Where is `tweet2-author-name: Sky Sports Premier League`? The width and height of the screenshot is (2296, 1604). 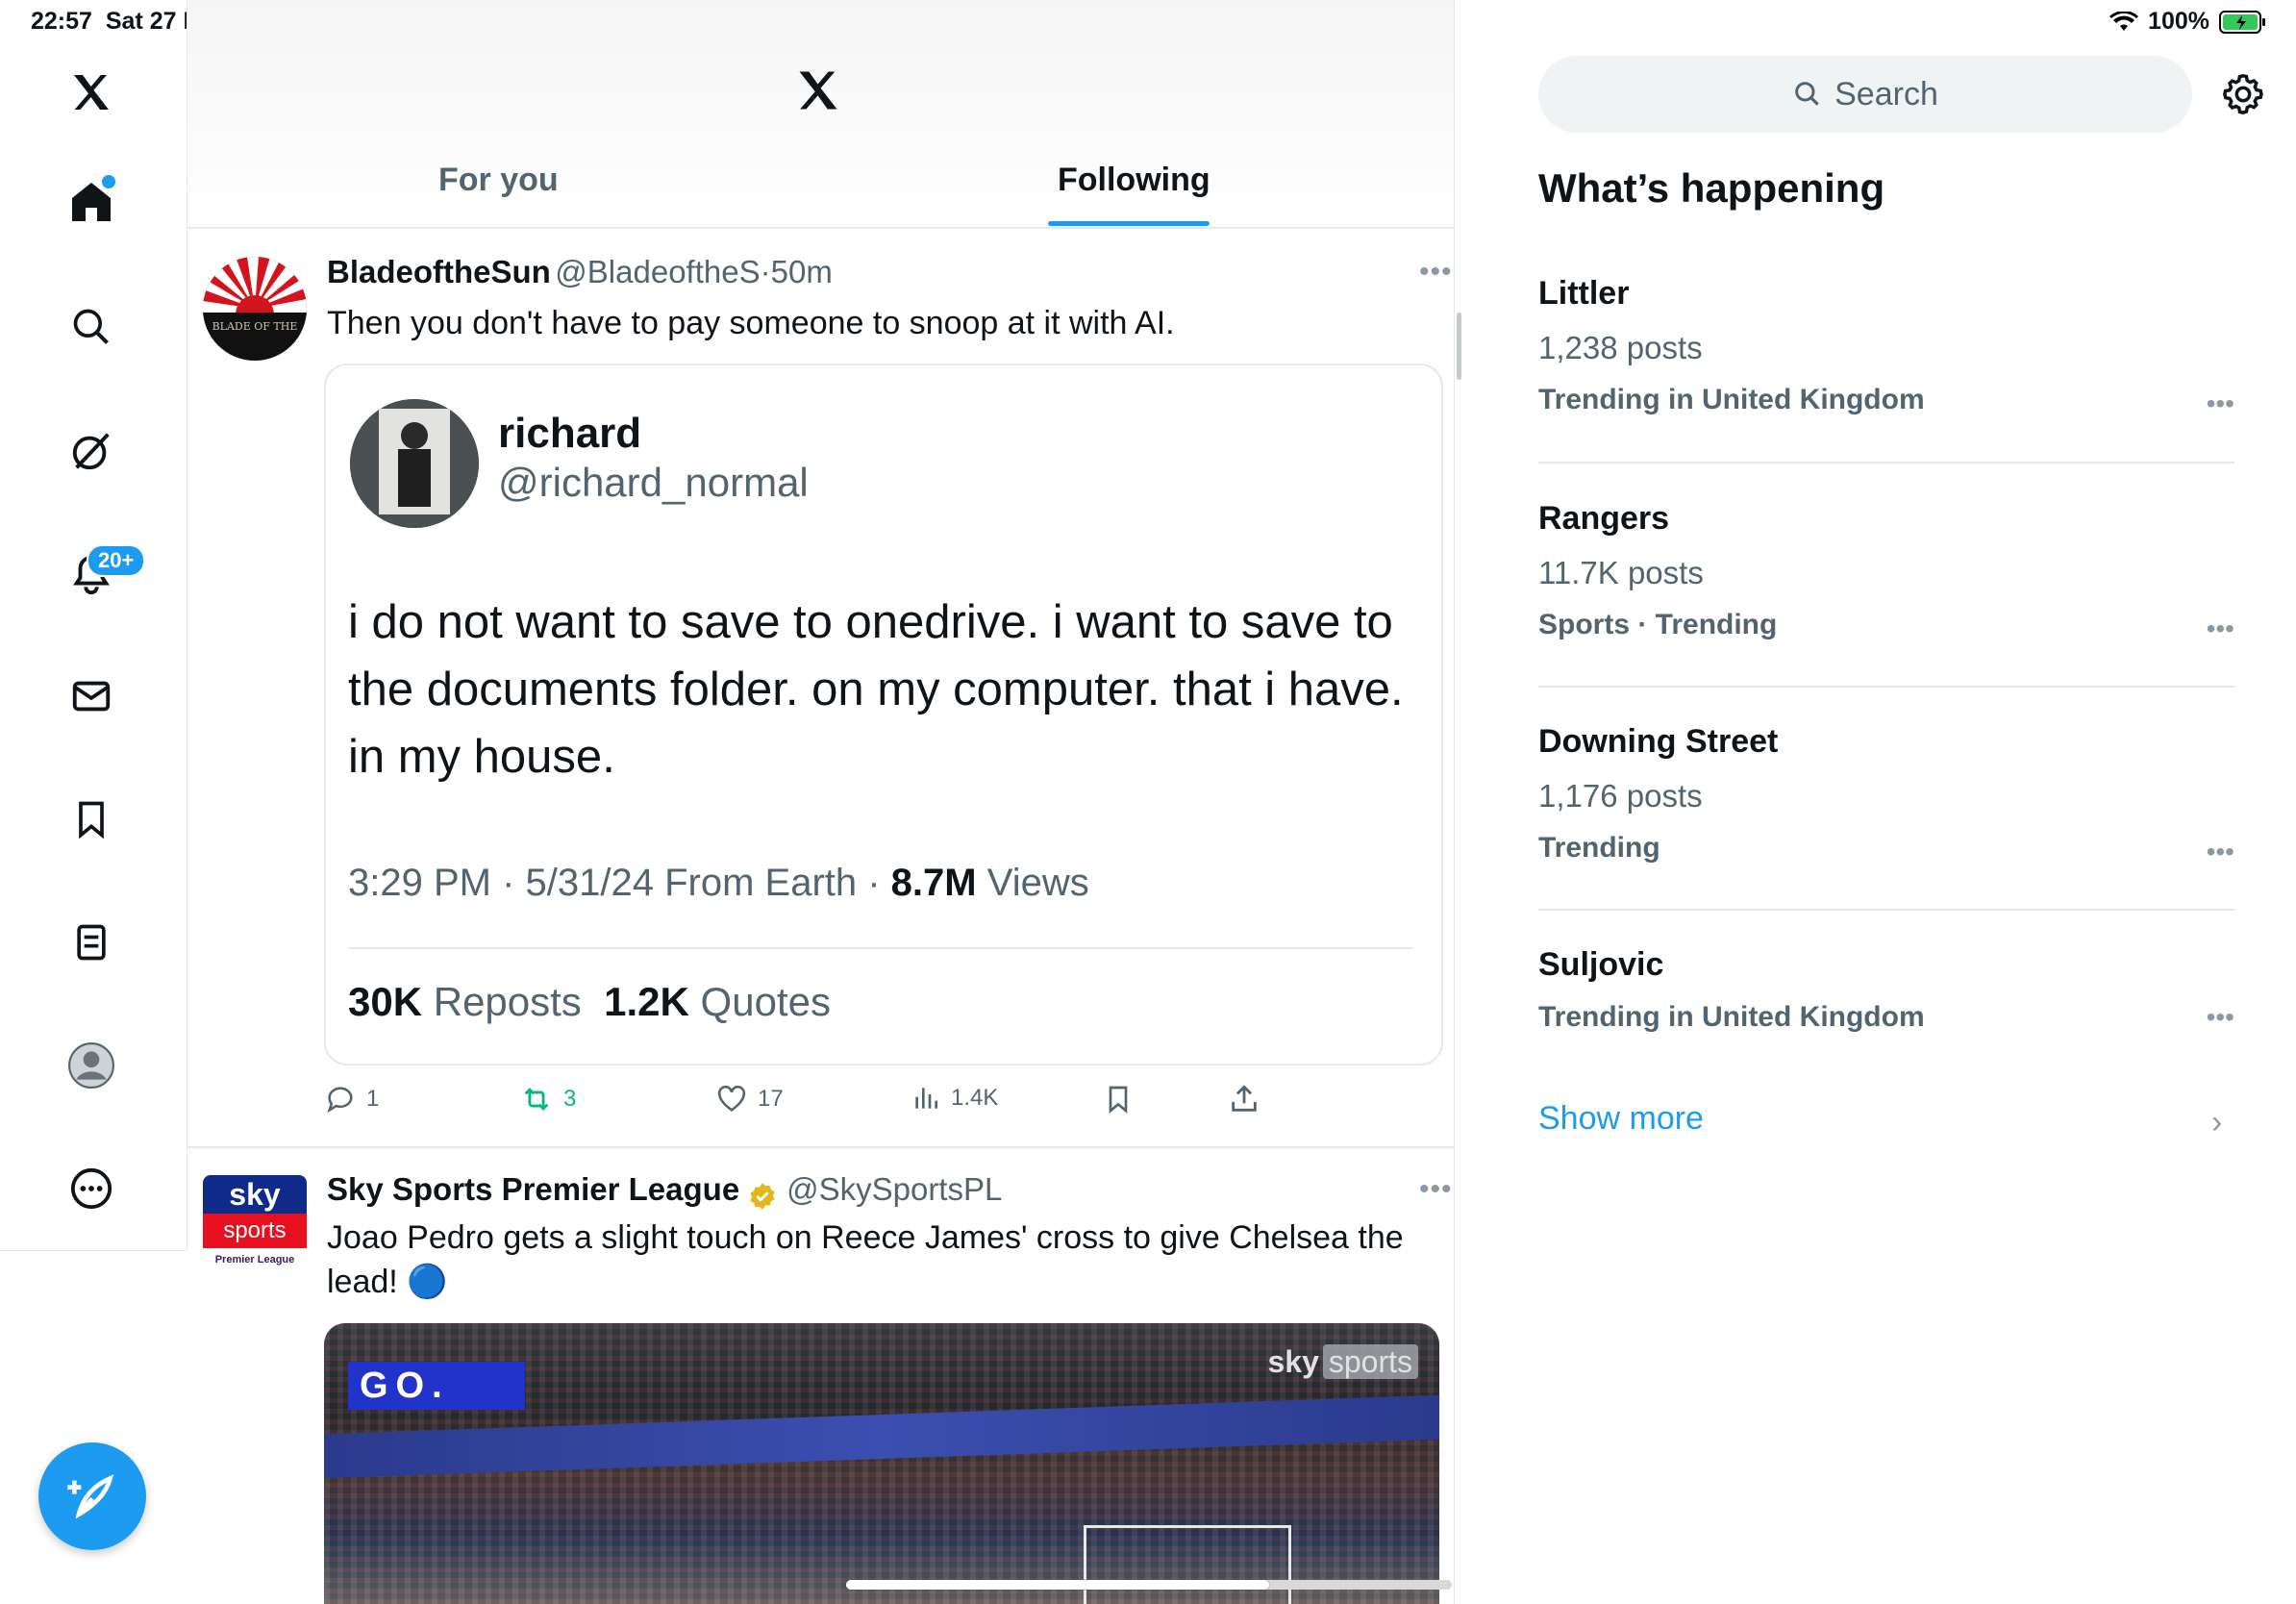
tweet2-author-name: Sky Sports Premier League is located at coordinates (533, 1189).